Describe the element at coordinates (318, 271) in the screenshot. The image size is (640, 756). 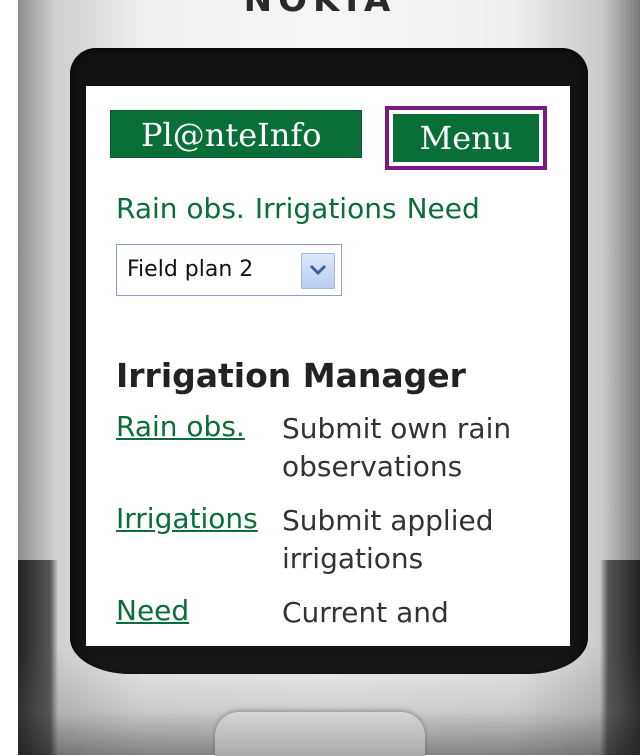
I see `chevron-down-icon` at that location.